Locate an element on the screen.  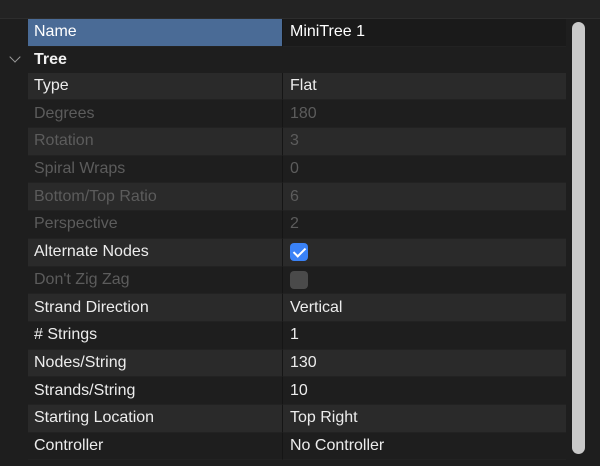
property-label: Rotation is located at coordinates (155, 142).